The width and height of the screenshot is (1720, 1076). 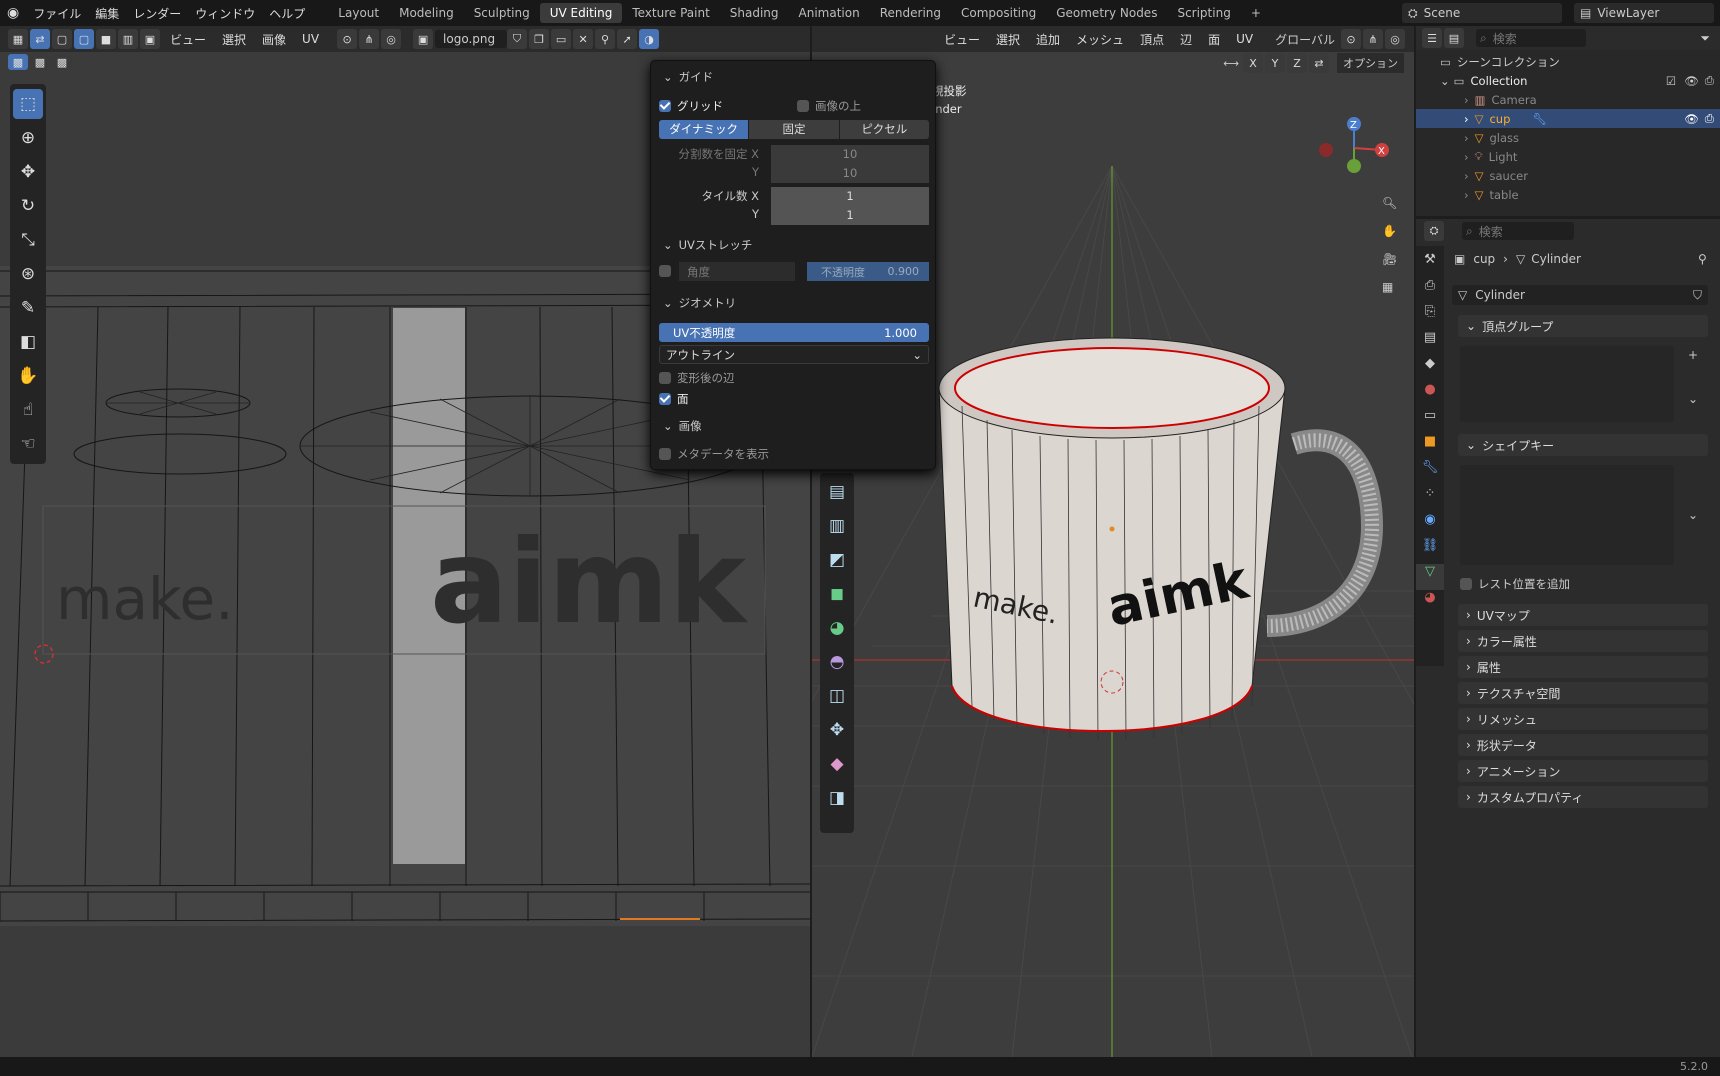 I want to click on stretch-opacity-slider: 不透明度 0.900, so click(x=868, y=271).